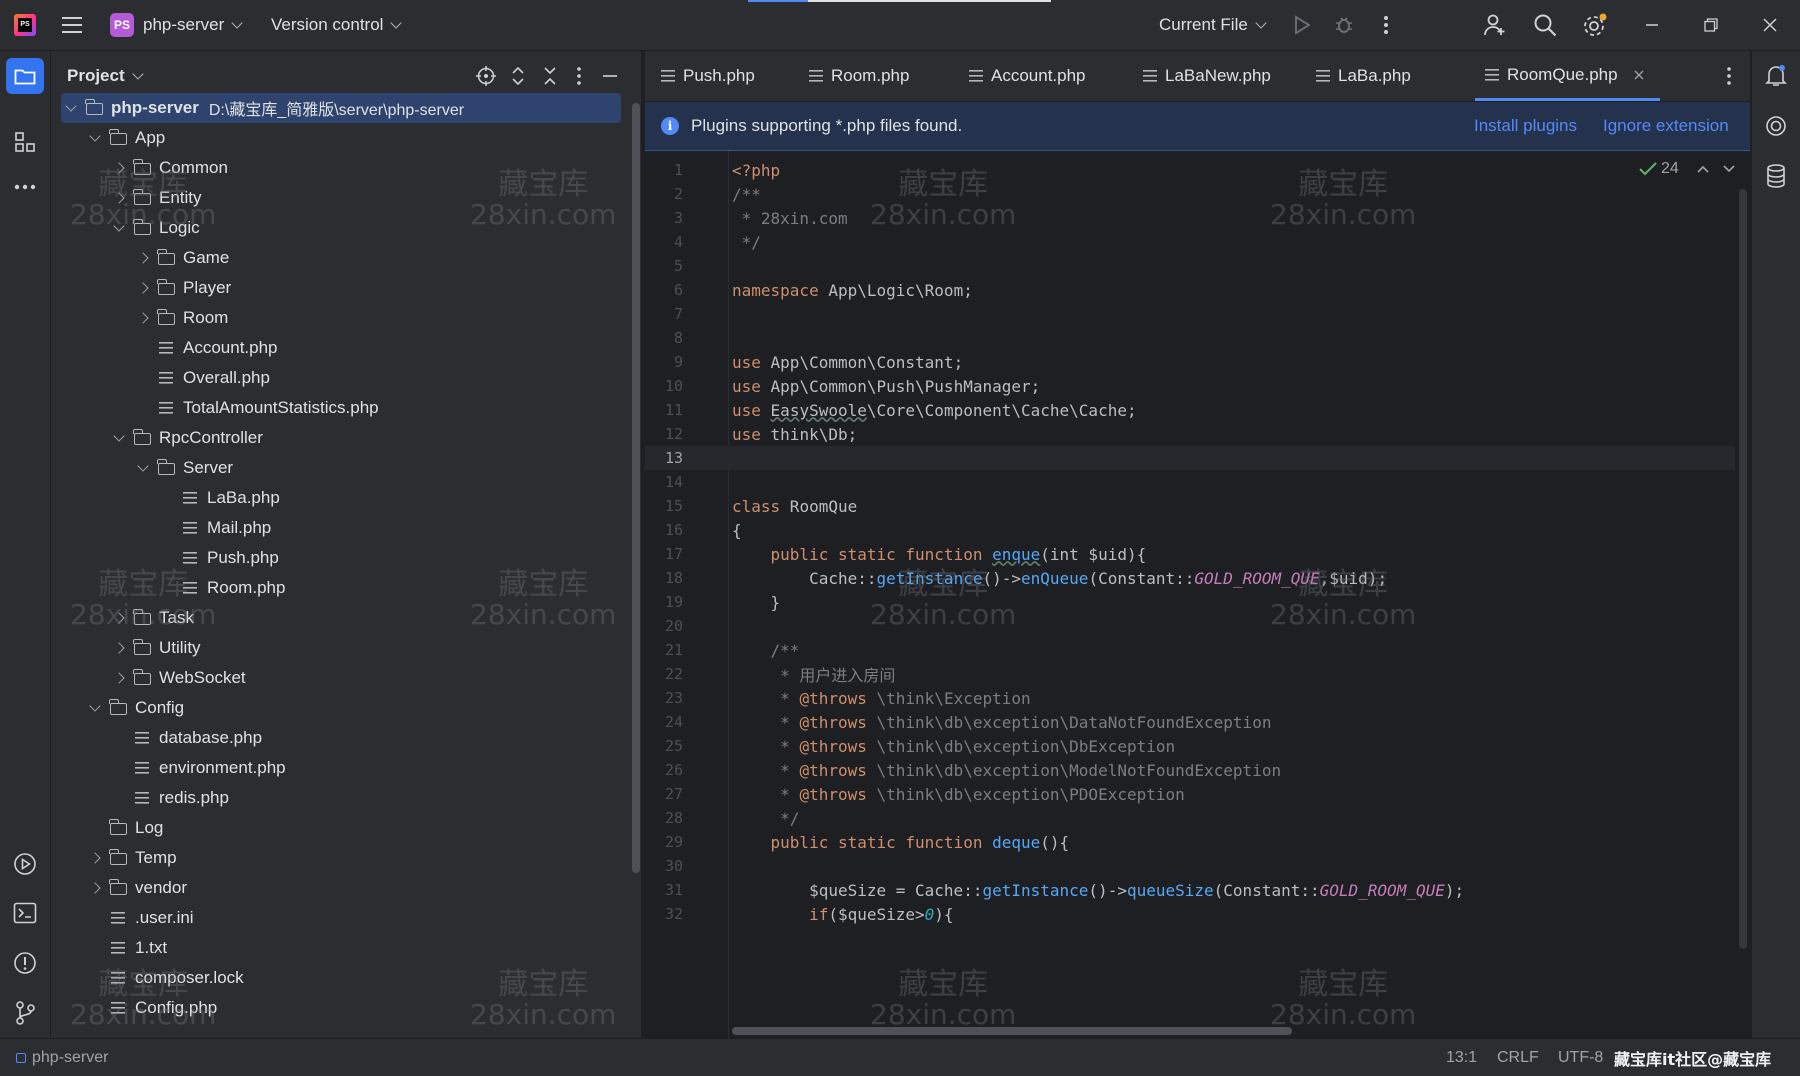 The width and height of the screenshot is (1800, 1076). I want to click on search-icon, so click(1545, 25).